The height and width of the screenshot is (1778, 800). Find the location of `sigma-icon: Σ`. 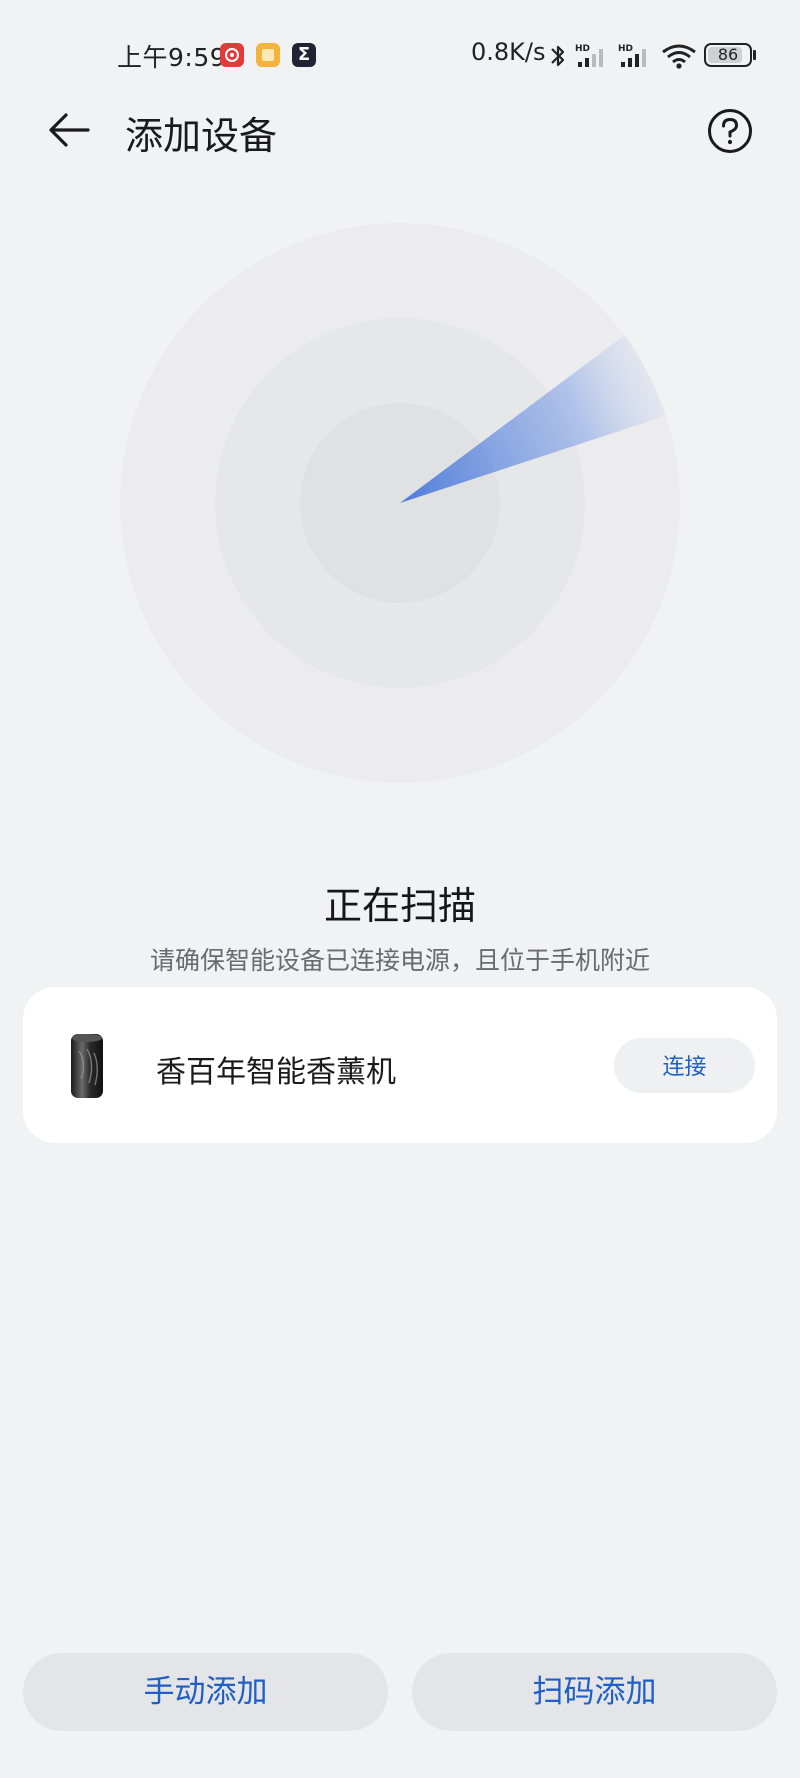

sigma-icon: Σ is located at coordinates (304, 55).